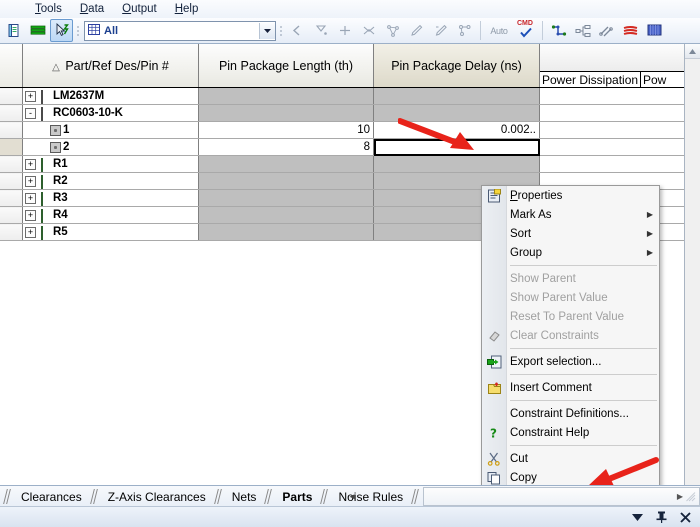  I want to click on cell-name: + R3, so click(110, 198).